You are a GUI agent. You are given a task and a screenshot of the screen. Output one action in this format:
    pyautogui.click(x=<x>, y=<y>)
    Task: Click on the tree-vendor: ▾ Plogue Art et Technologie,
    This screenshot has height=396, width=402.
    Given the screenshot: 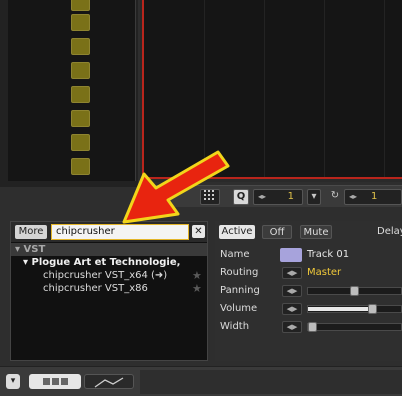 What is the action you would take?
    pyautogui.click(x=101, y=262)
    